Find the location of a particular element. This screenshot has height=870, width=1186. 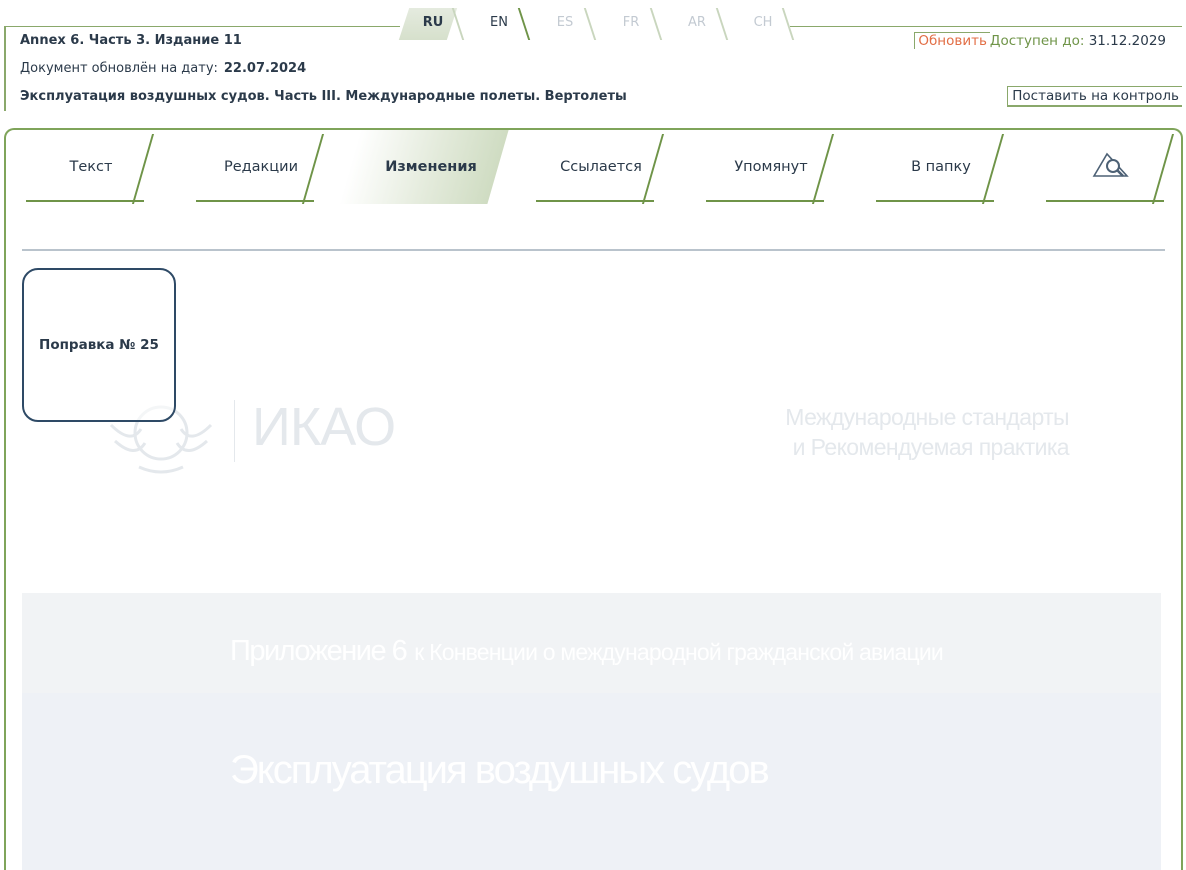

search-icon is located at coordinates (1111, 167).